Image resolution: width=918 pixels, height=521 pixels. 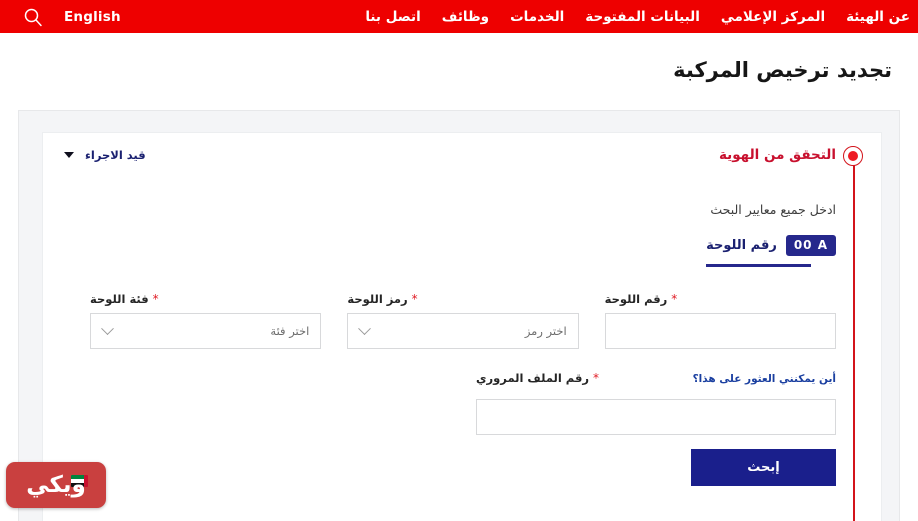 What do you see at coordinates (853, 156) in the screenshot?
I see `step-active-radio-icon` at bounding box center [853, 156].